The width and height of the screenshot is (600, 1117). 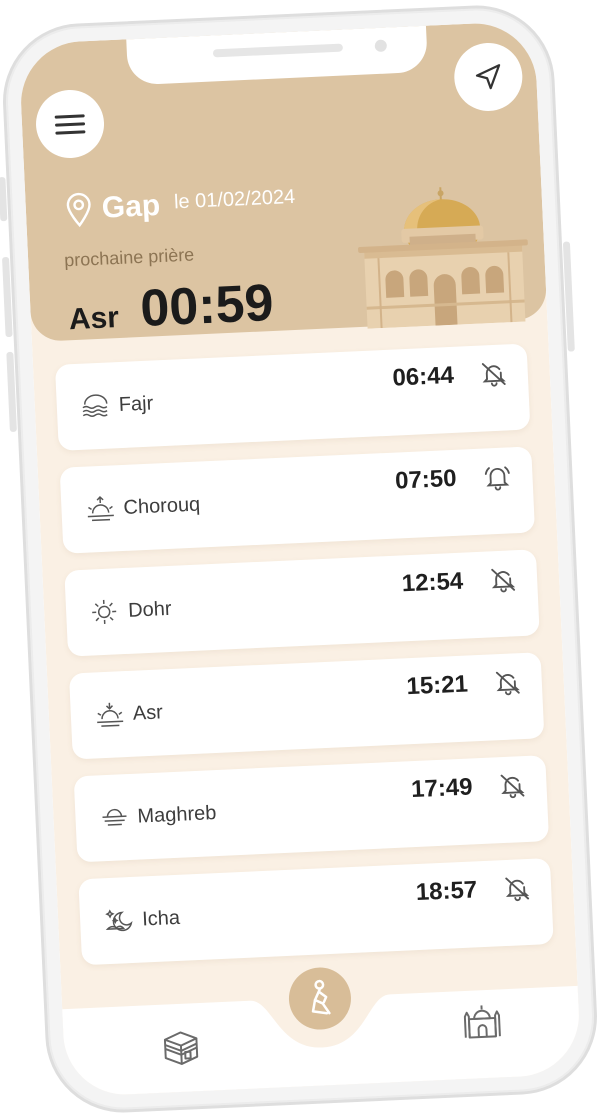 I want to click on prayer-time: 06:44, so click(x=423, y=376).